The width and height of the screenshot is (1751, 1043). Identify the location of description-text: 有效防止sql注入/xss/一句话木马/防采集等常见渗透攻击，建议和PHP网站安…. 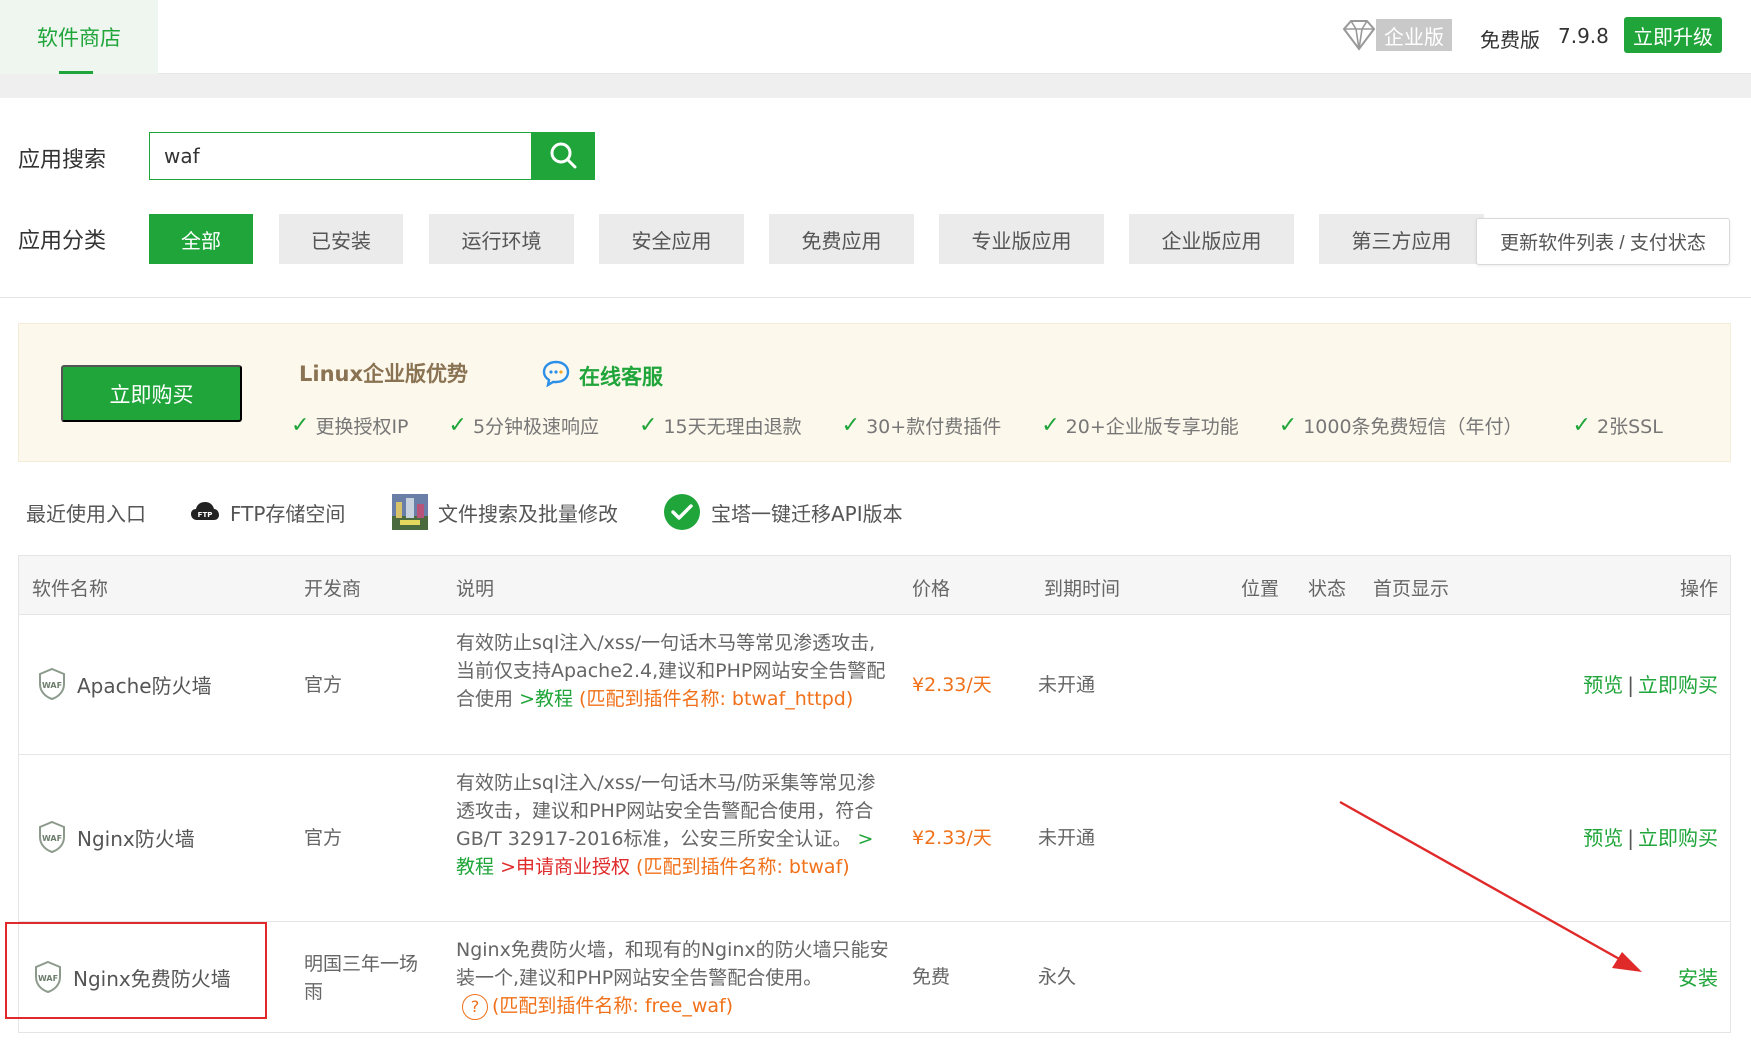
(666, 811).